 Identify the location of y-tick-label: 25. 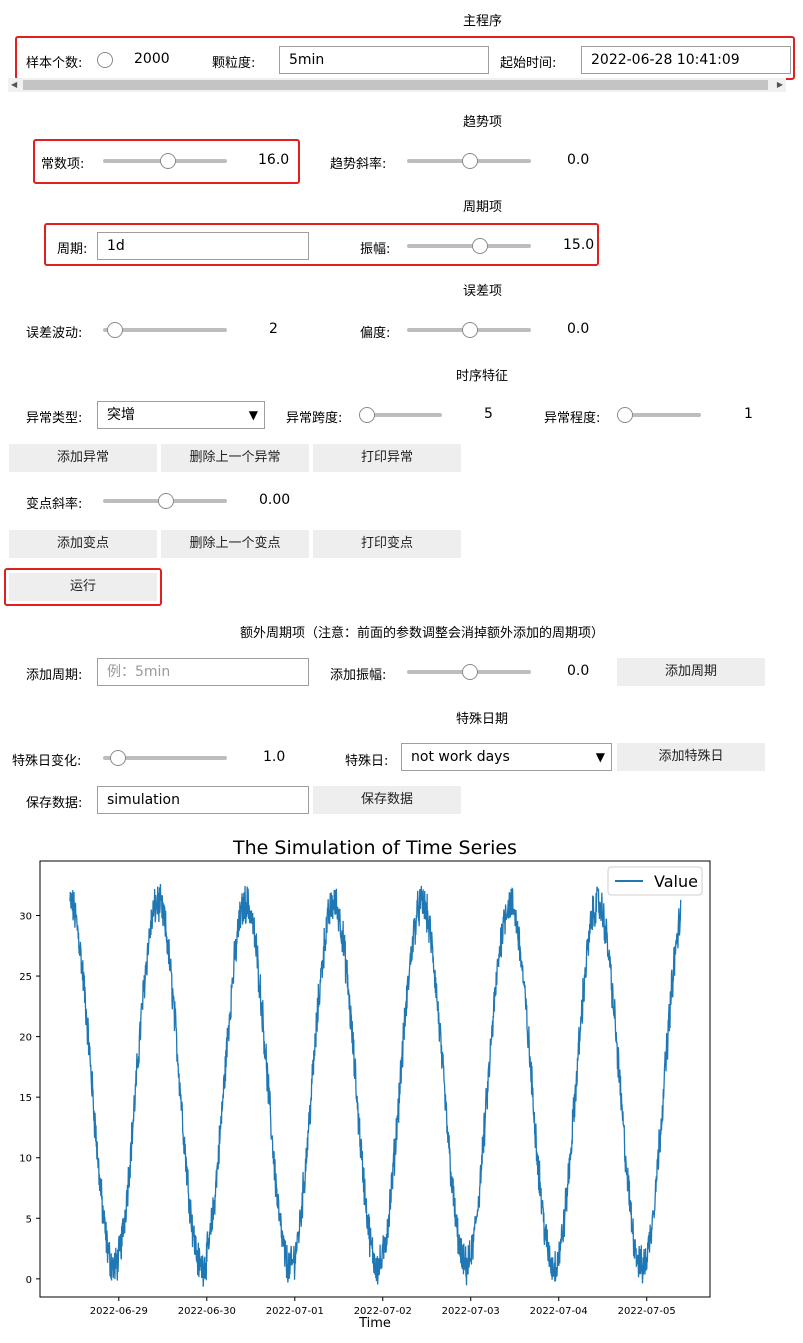
(25, 977).